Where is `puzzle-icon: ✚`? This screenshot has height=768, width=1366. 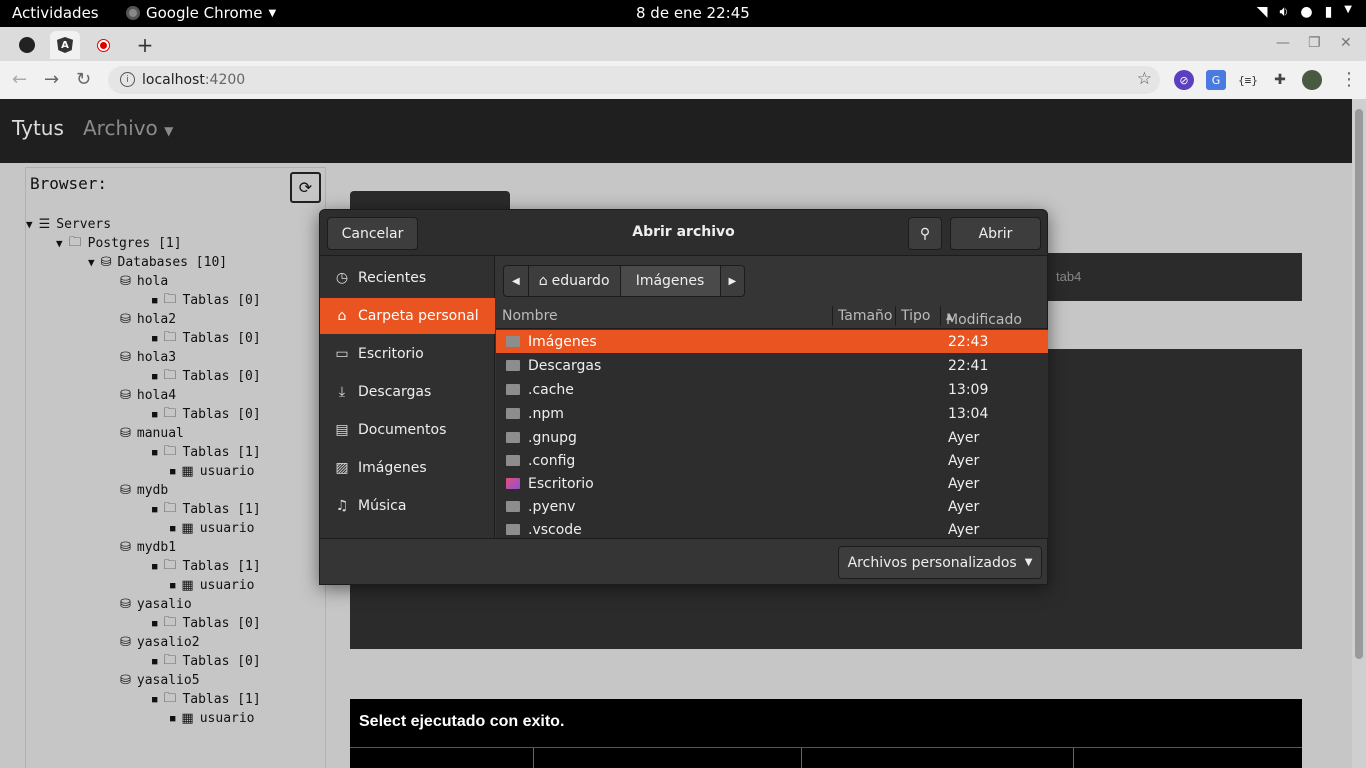 puzzle-icon: ✚ is located at coordinates (1280, 80).